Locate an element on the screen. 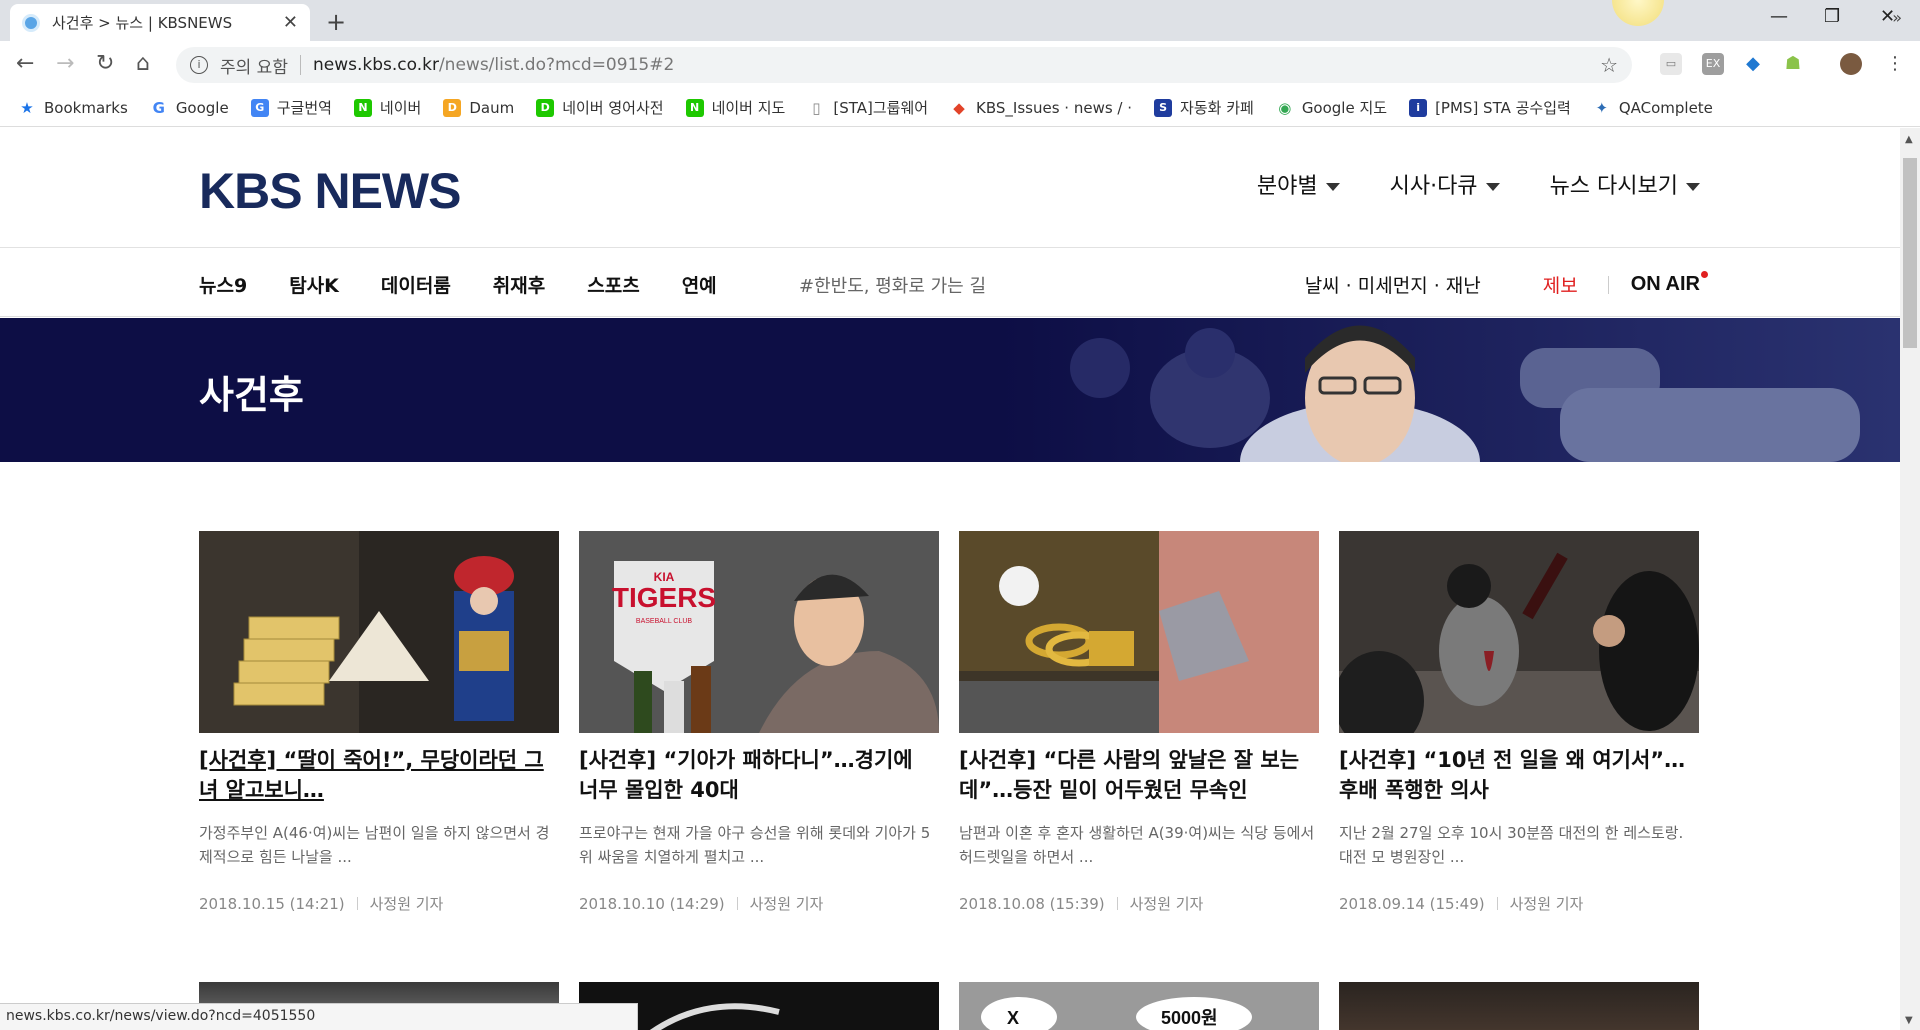  tab-bar: 사건후 > 뉴스 | KBSNEWS ✕ + — ❐ ✕ is located at coordinates (960, 20).